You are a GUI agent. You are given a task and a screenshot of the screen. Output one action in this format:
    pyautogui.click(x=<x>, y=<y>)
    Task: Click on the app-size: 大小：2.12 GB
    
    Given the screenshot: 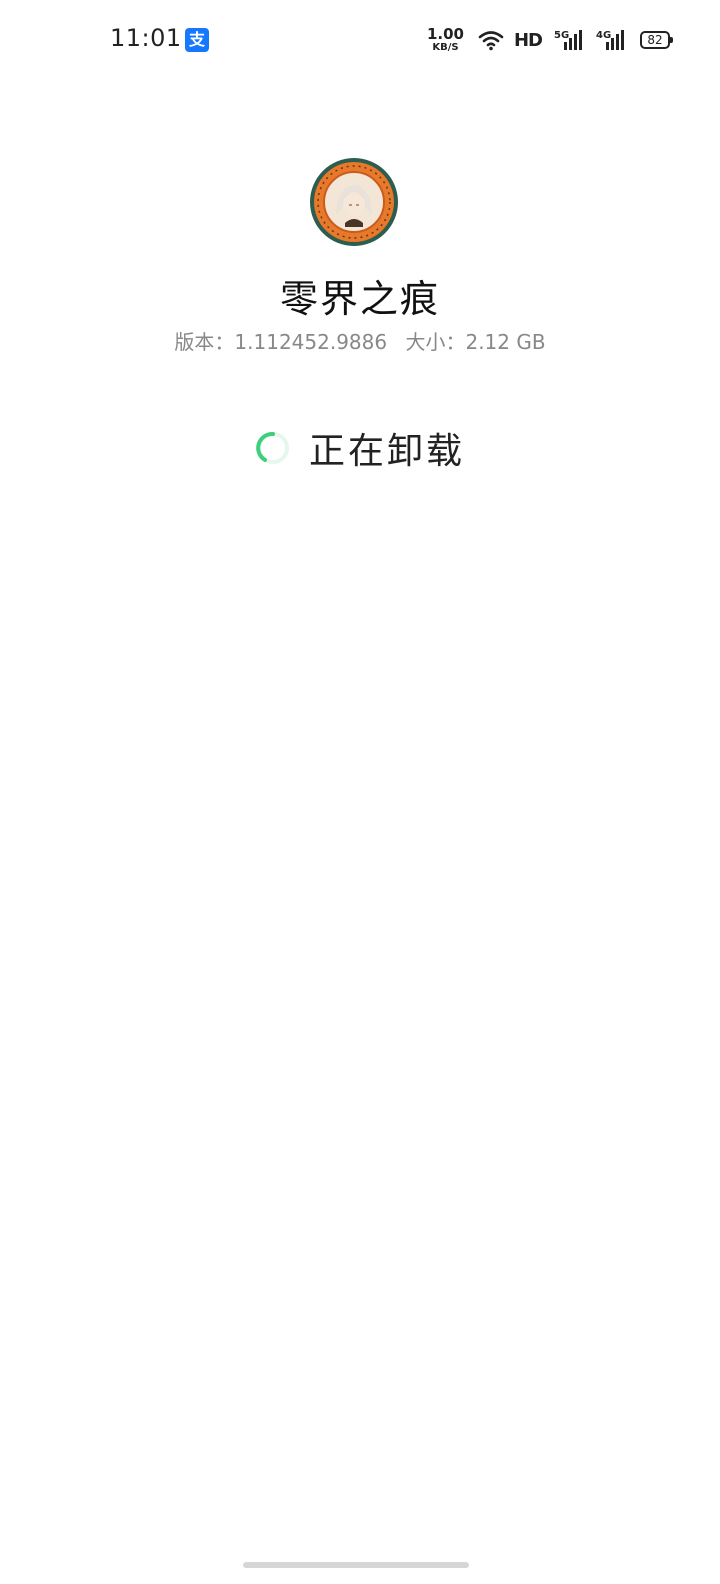 What is the action you would take?
    pyautogui.click(x=475, y=342)
    